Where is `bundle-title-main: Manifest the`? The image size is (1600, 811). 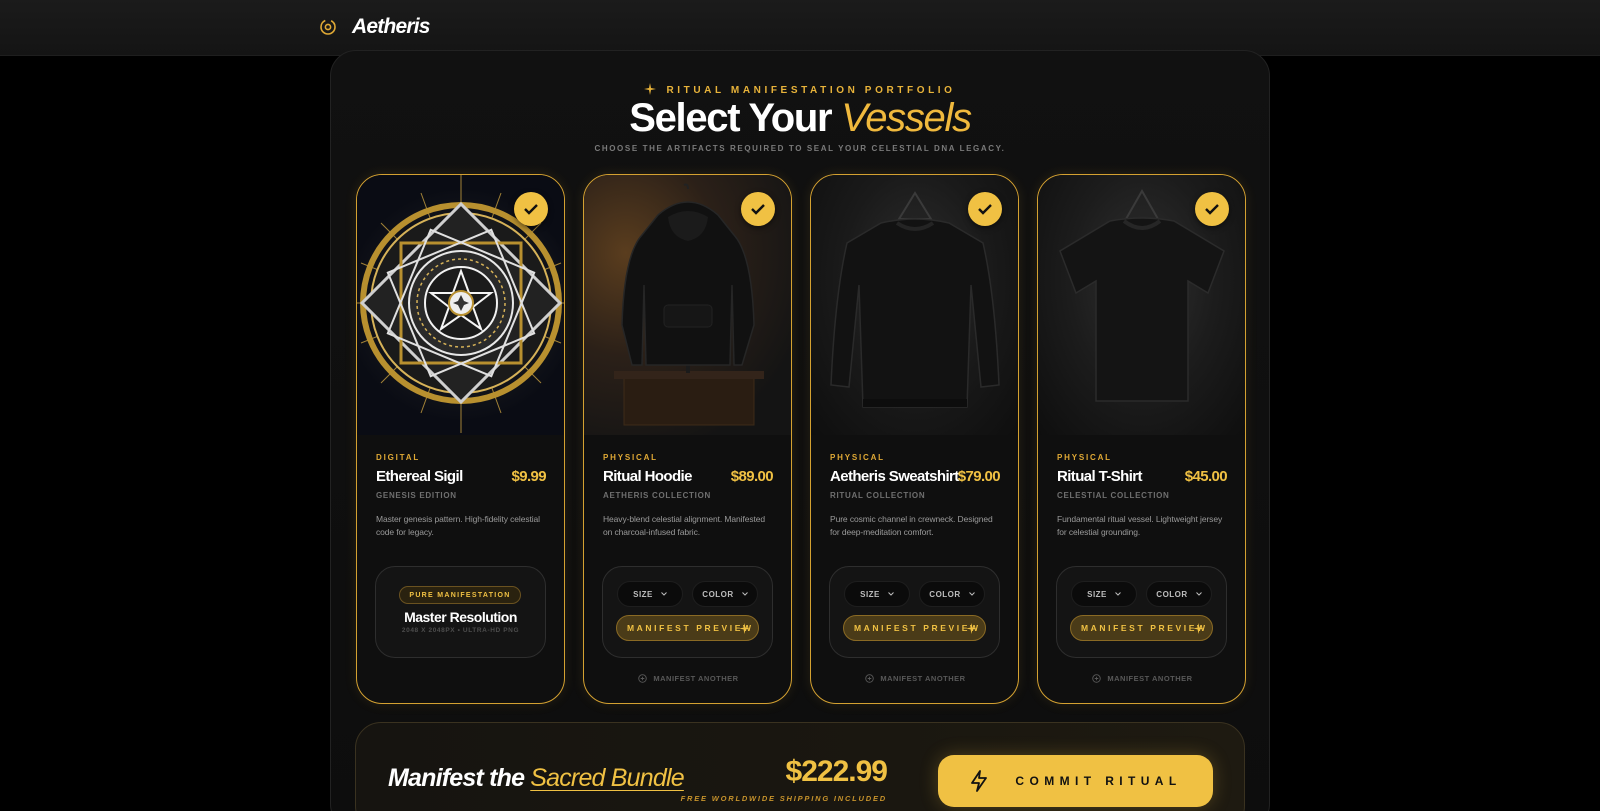
bundle-title-main: Manifest the is located at coordinates (456, 778).